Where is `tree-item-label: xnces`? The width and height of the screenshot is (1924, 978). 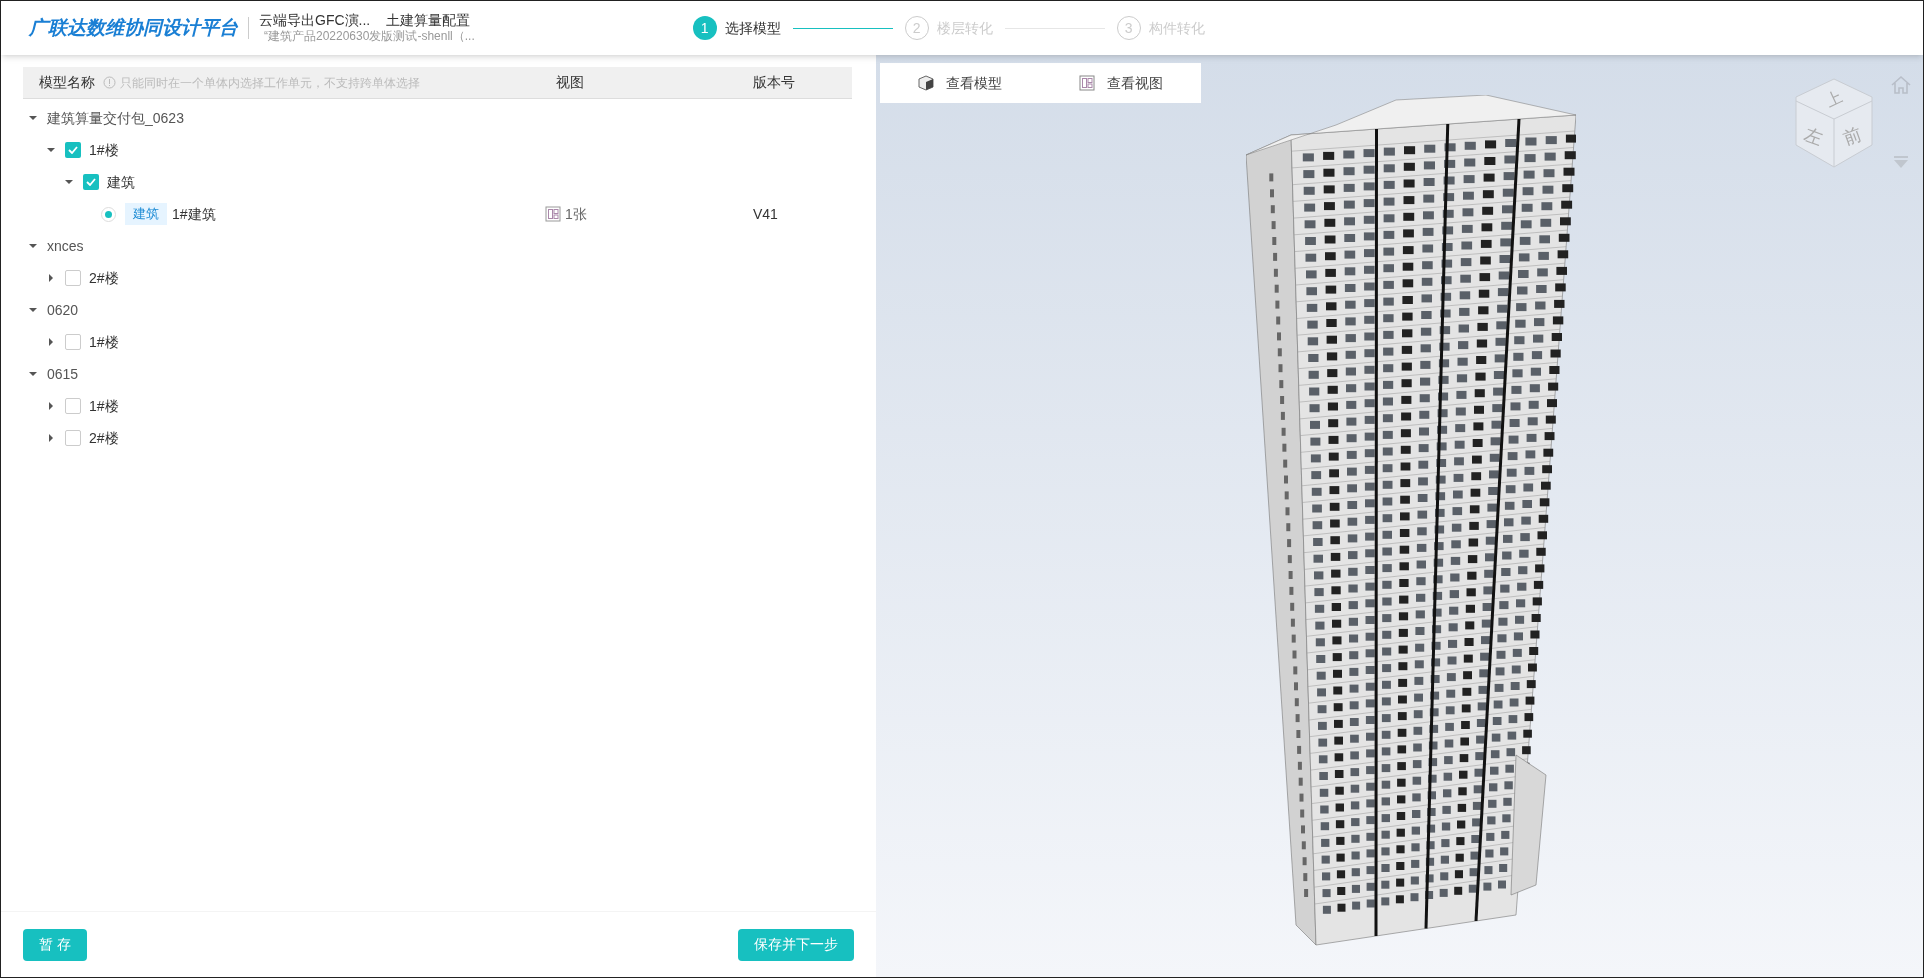
tree-item-label: xnces is located at coordinates (65, 246).